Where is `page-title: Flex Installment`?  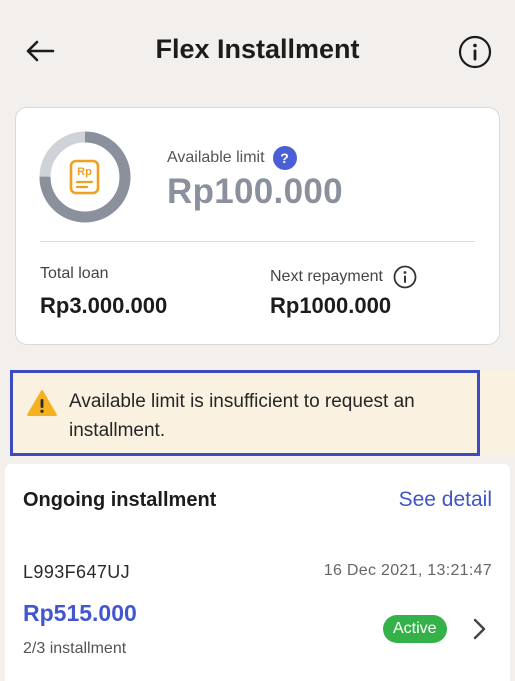
page-title: Flex Installment is located at coordinates (257, 49).